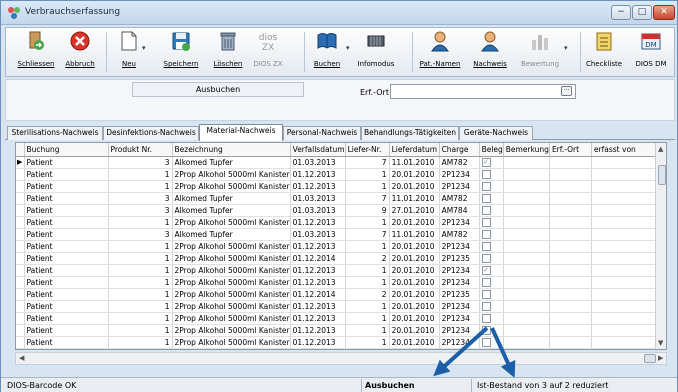 The width and height of the screenshot is (678, 392). What do you see at coordinates (660, 358) in the screenshot?
I see `scroll-right-icon: ▶` at bounding box center [660, 358].